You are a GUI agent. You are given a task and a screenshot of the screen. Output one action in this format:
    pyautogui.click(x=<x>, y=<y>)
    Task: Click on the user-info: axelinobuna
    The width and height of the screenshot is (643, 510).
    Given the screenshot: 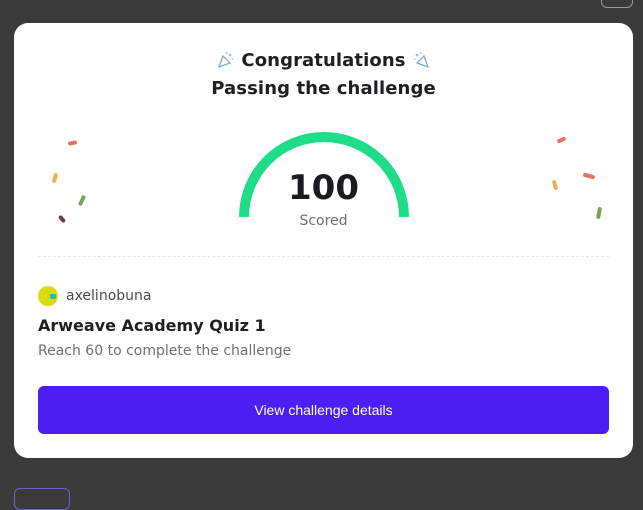 What is the action you would take?
    pyautogui.click(x=94, y=296)
    